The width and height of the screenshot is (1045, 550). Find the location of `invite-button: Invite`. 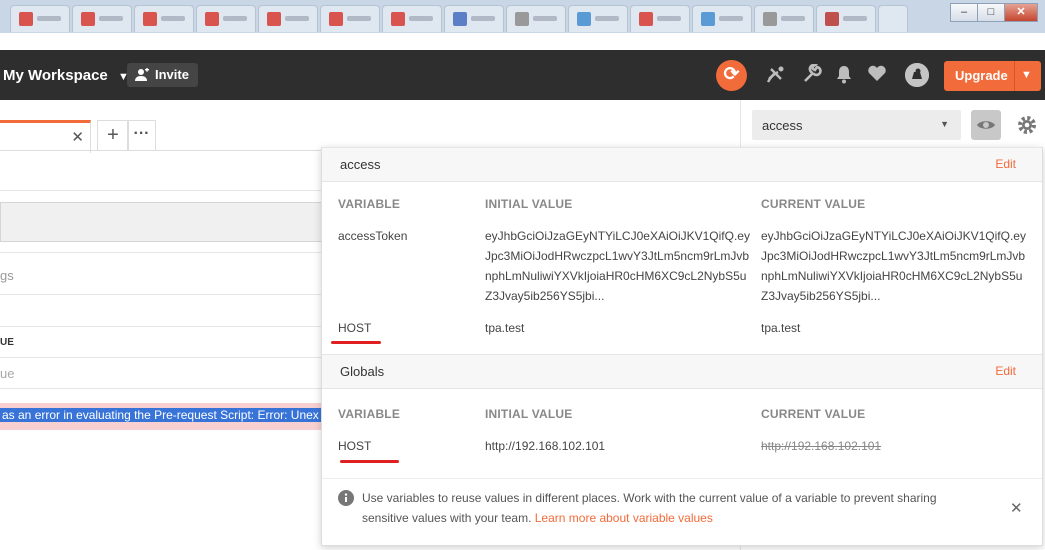

invite-button: Invite is located at coordinates (162, 75).